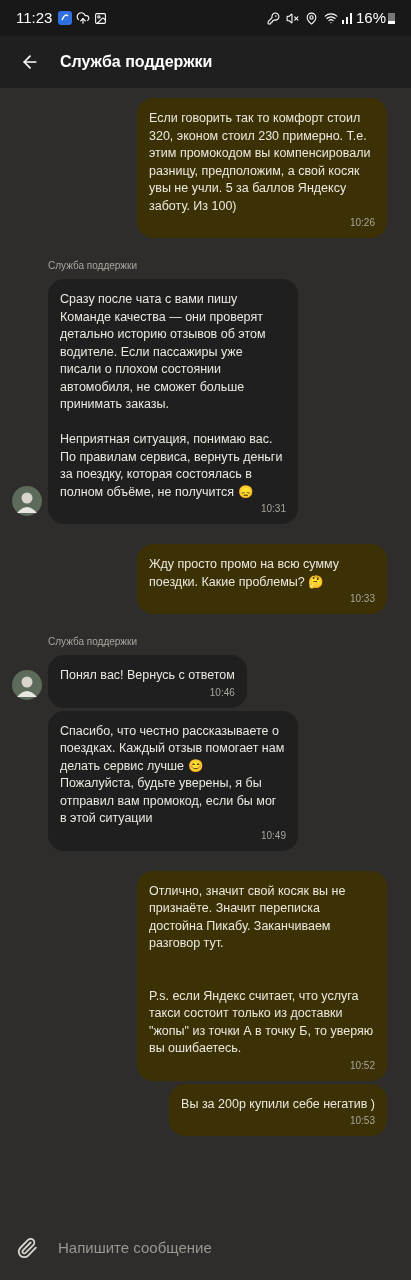 The width and height of the screenshot is (411, 1280). I want to click on message-text: Сразу после чата с вами пишу Команде качества — они проверят детально историю отзывов об этом водителе. Если пассажиры уже писали о плохом состоянии автомобиля, не сможет больше принимать заказы. Неприятная ситуация, понимаю вас. По правилам сервиса, вернуть деньги за поездку, которая состоялась в полном объёме, не получится 😞, so click(172, 396).